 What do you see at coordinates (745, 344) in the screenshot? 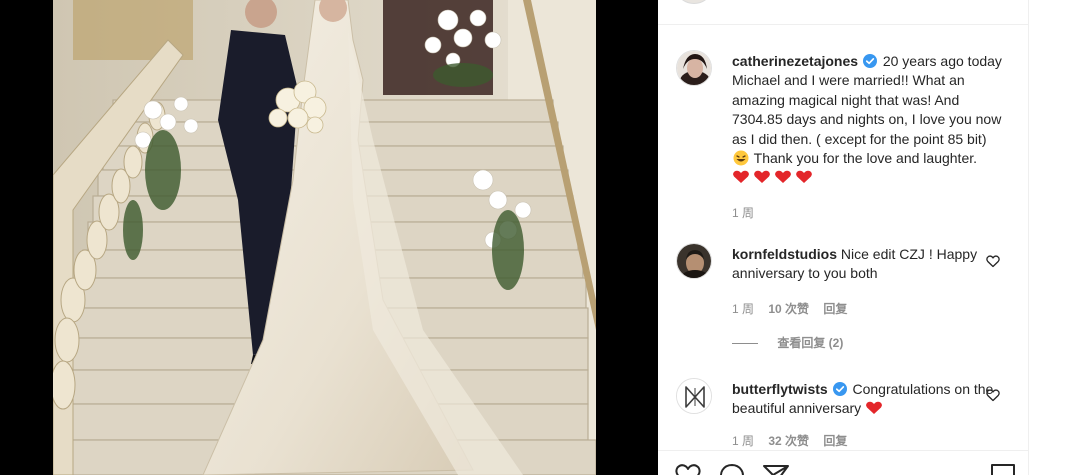
I see `replies-divider` at bounding box center [745, 344].